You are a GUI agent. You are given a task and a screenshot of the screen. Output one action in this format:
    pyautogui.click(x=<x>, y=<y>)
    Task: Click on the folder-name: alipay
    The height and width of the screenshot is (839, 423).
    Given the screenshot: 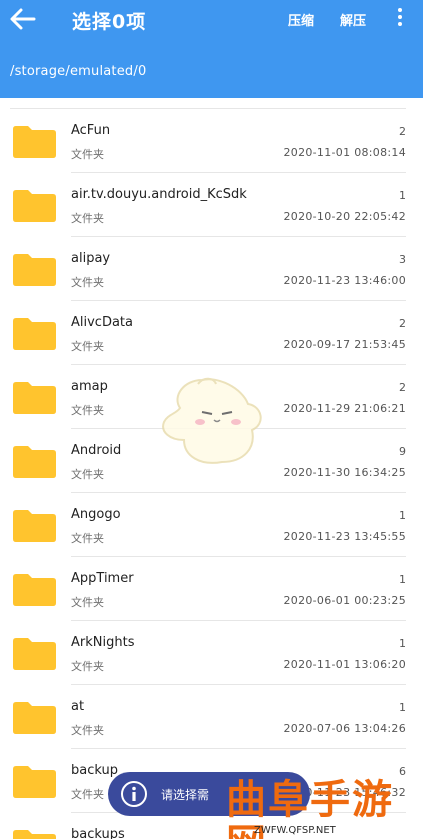 What is the action you would take?
    pyautogui.click(x=91, y=258)
    